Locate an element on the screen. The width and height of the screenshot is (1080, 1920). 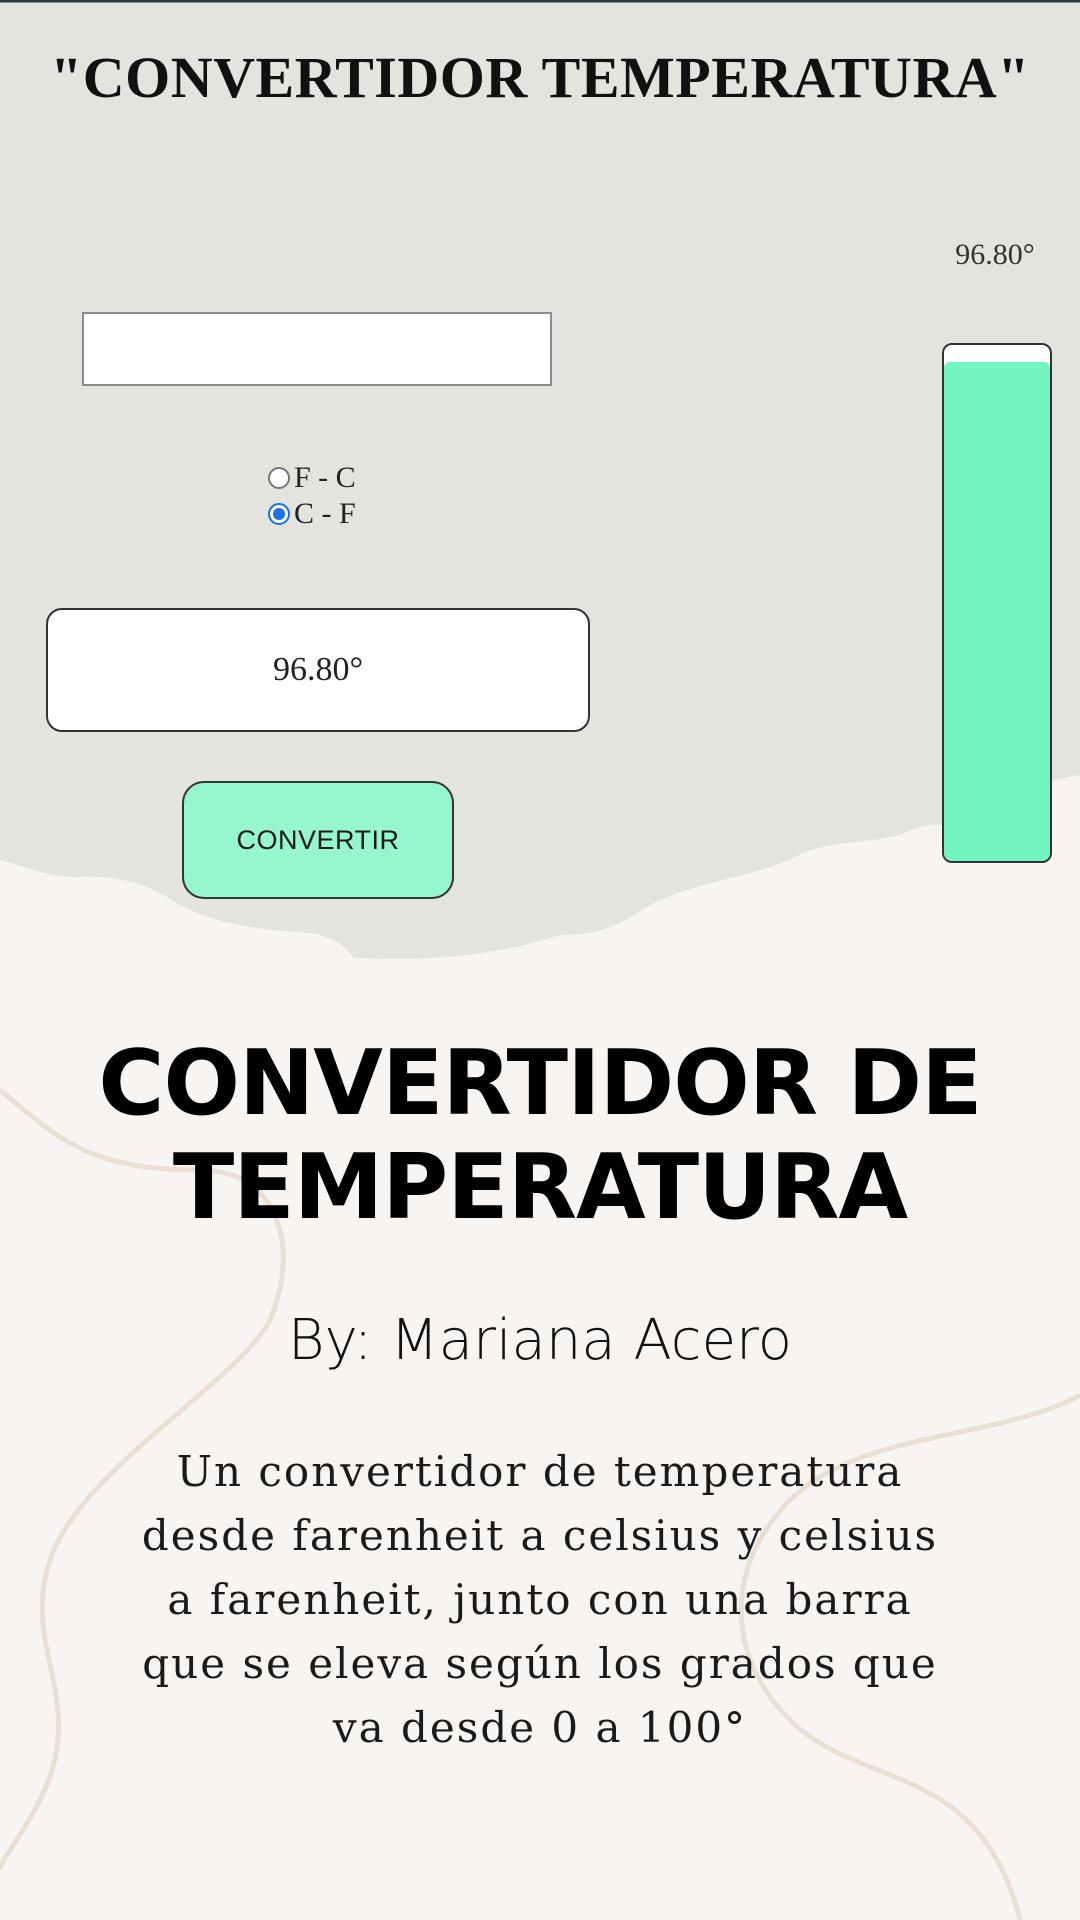
thermometer-bar is located at coordinates (997, 603).